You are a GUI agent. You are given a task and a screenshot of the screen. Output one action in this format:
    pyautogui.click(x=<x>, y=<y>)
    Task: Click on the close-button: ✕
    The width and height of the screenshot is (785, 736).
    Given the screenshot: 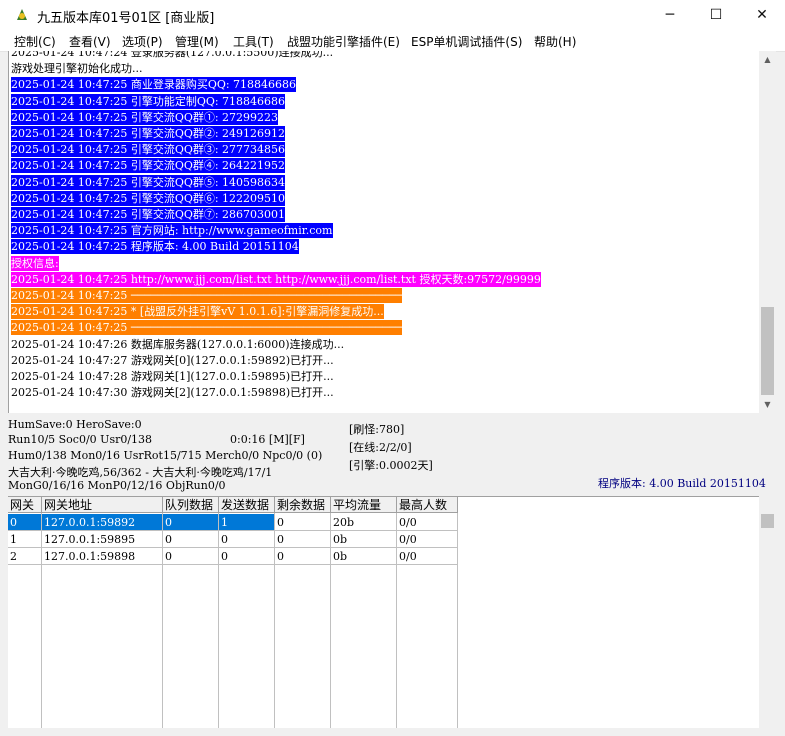 What is the action you would take?
    pyautogui.click(x=762, y=15)
    